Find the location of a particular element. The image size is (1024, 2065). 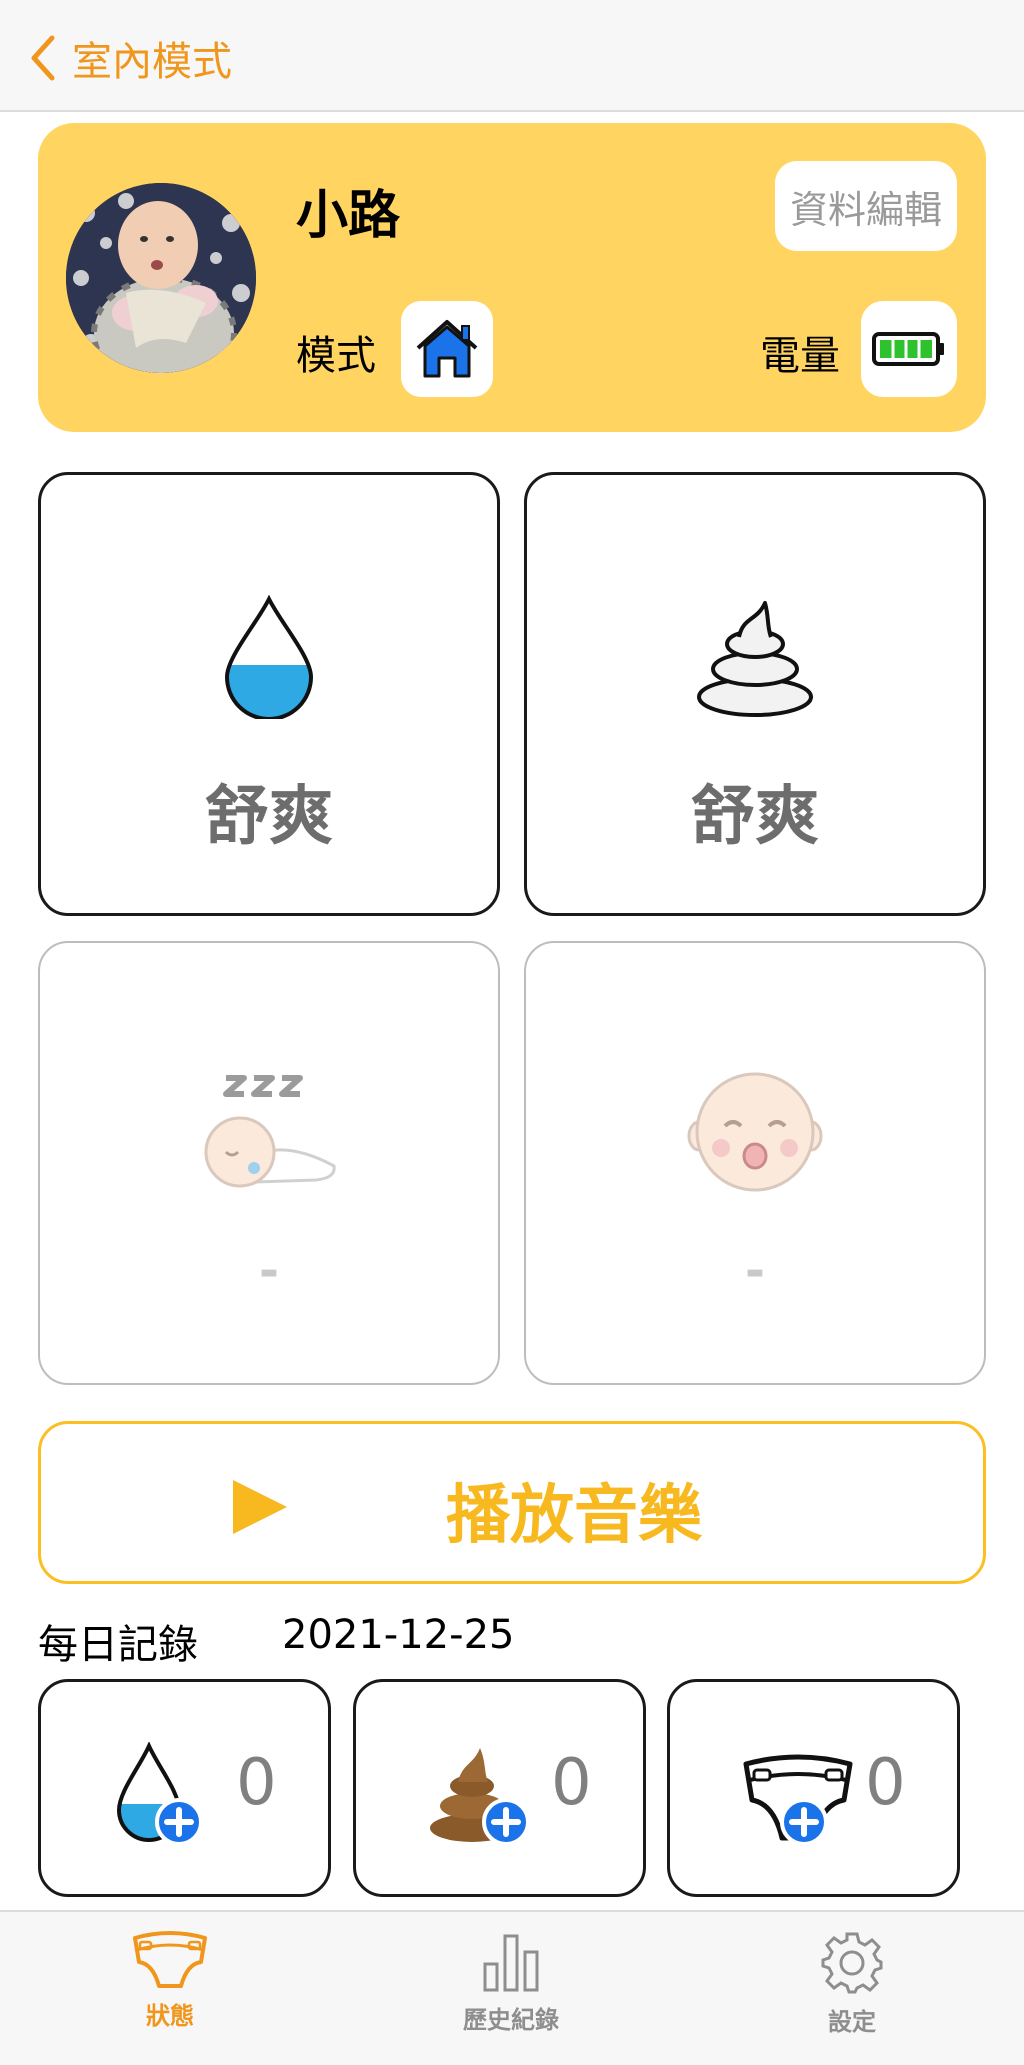

home-icon is located at coordinates (447, 349).